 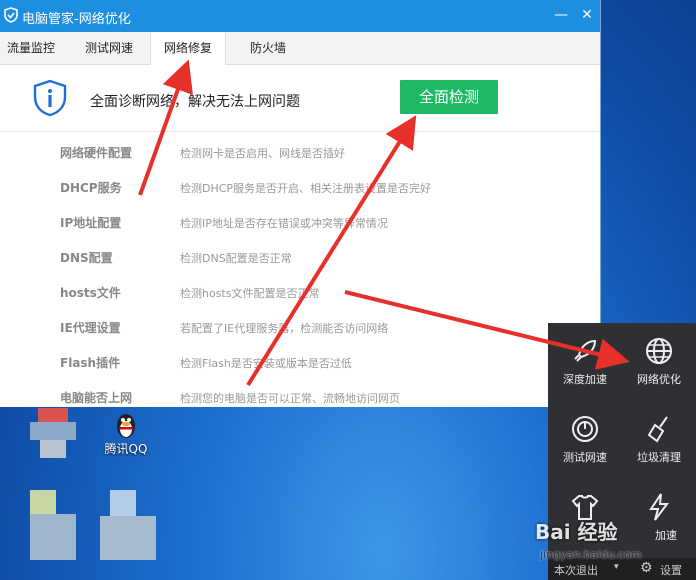 I want to click on check-info: 检测DHCP服务是否开启、相关注册表设置是否完好, so click(x=306, y=188).